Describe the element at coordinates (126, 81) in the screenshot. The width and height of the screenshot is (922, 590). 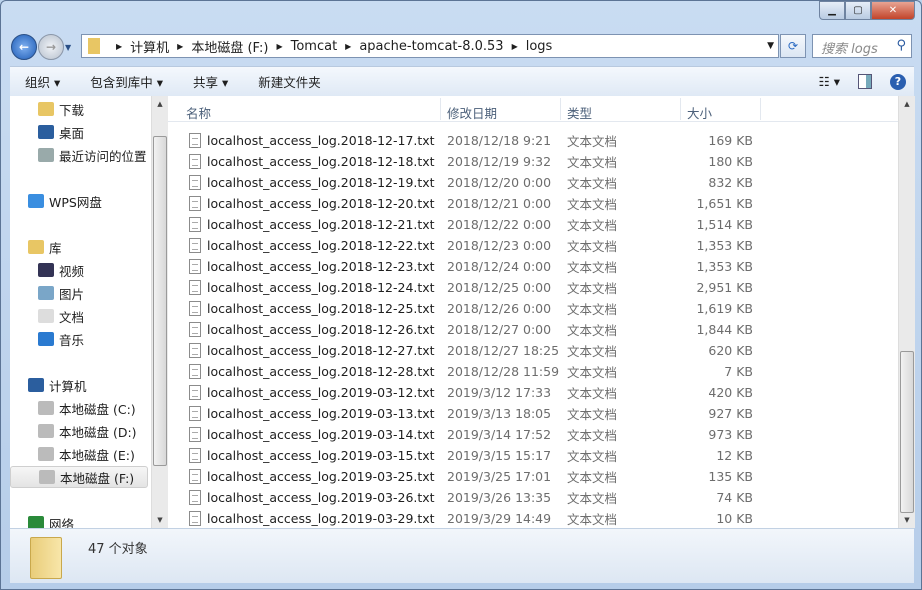
I see `include-in-library-button: 包含到库中 ▾` at that location.